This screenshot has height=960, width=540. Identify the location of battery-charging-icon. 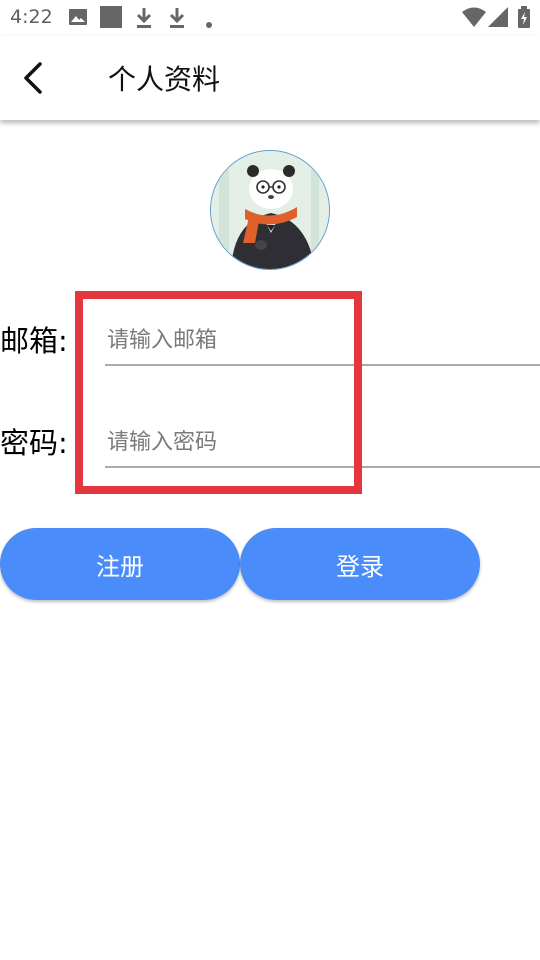
(524, 19).